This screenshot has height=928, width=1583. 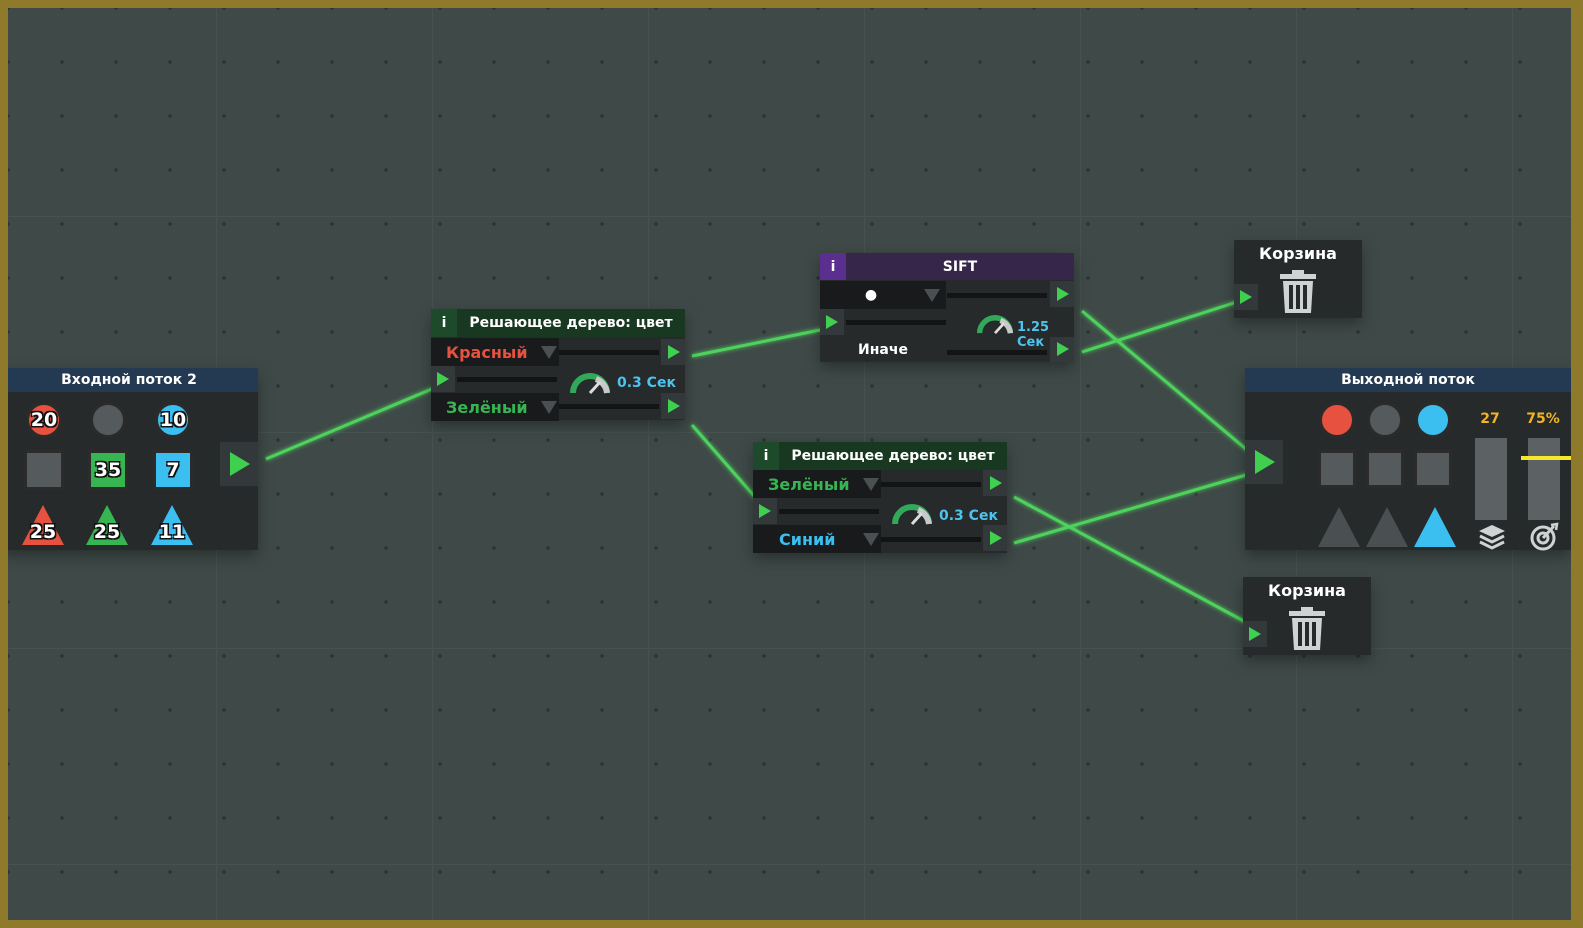 I want to click on output-port-red, so click(x=673, y=352).